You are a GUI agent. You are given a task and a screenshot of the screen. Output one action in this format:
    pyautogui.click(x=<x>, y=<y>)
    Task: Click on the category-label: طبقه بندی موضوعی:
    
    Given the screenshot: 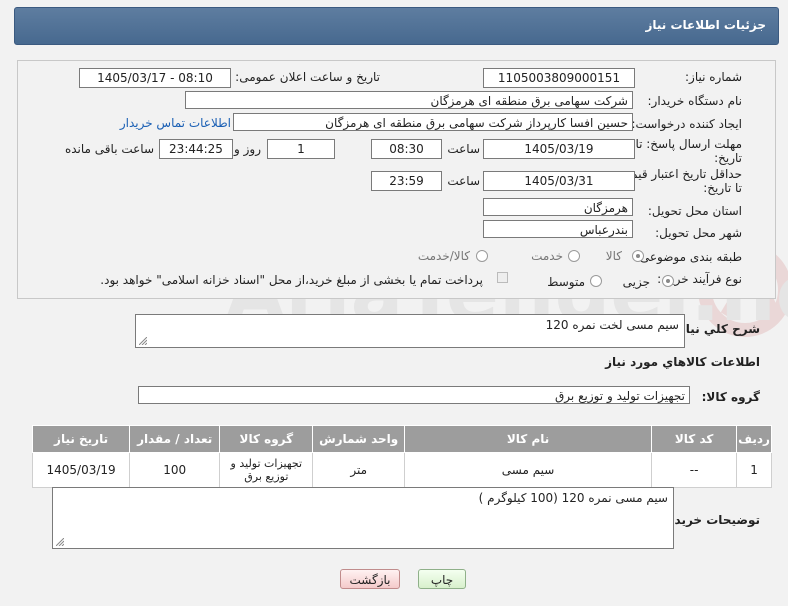 What is the action you would take?
    pyautogui.click(x=688, y=257)
    